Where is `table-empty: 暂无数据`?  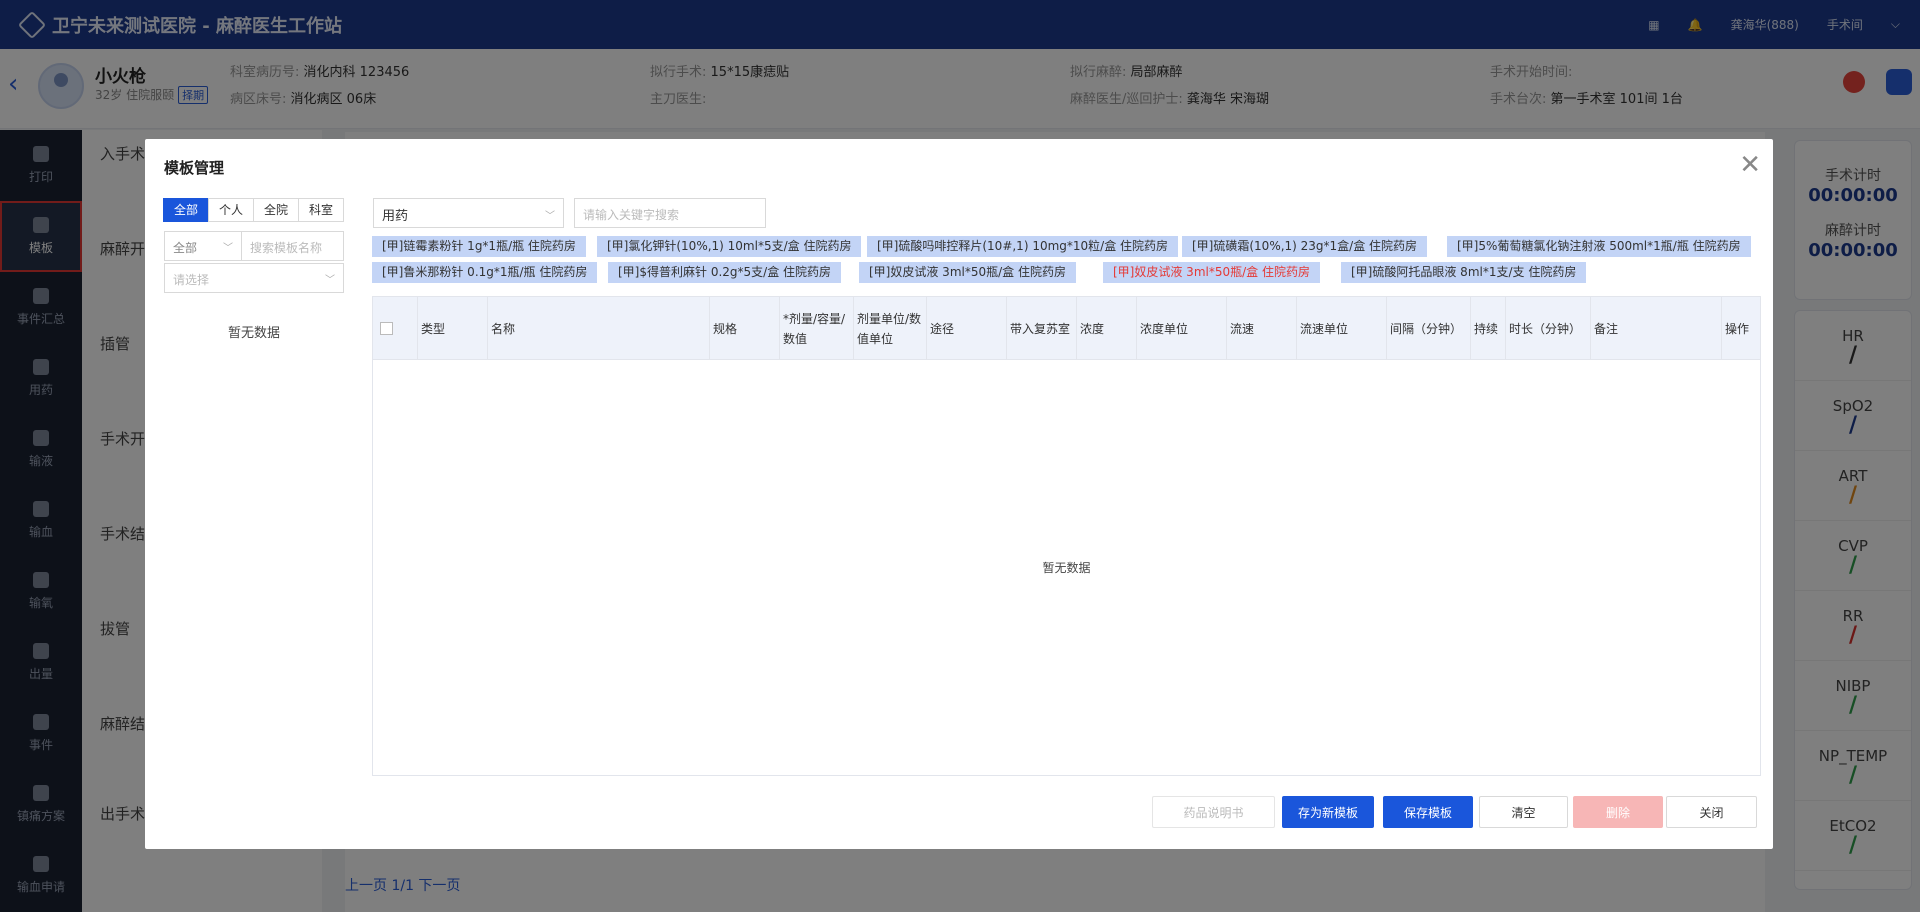
table-empty: 暂无数据 is located at coordinates (1066, 568).